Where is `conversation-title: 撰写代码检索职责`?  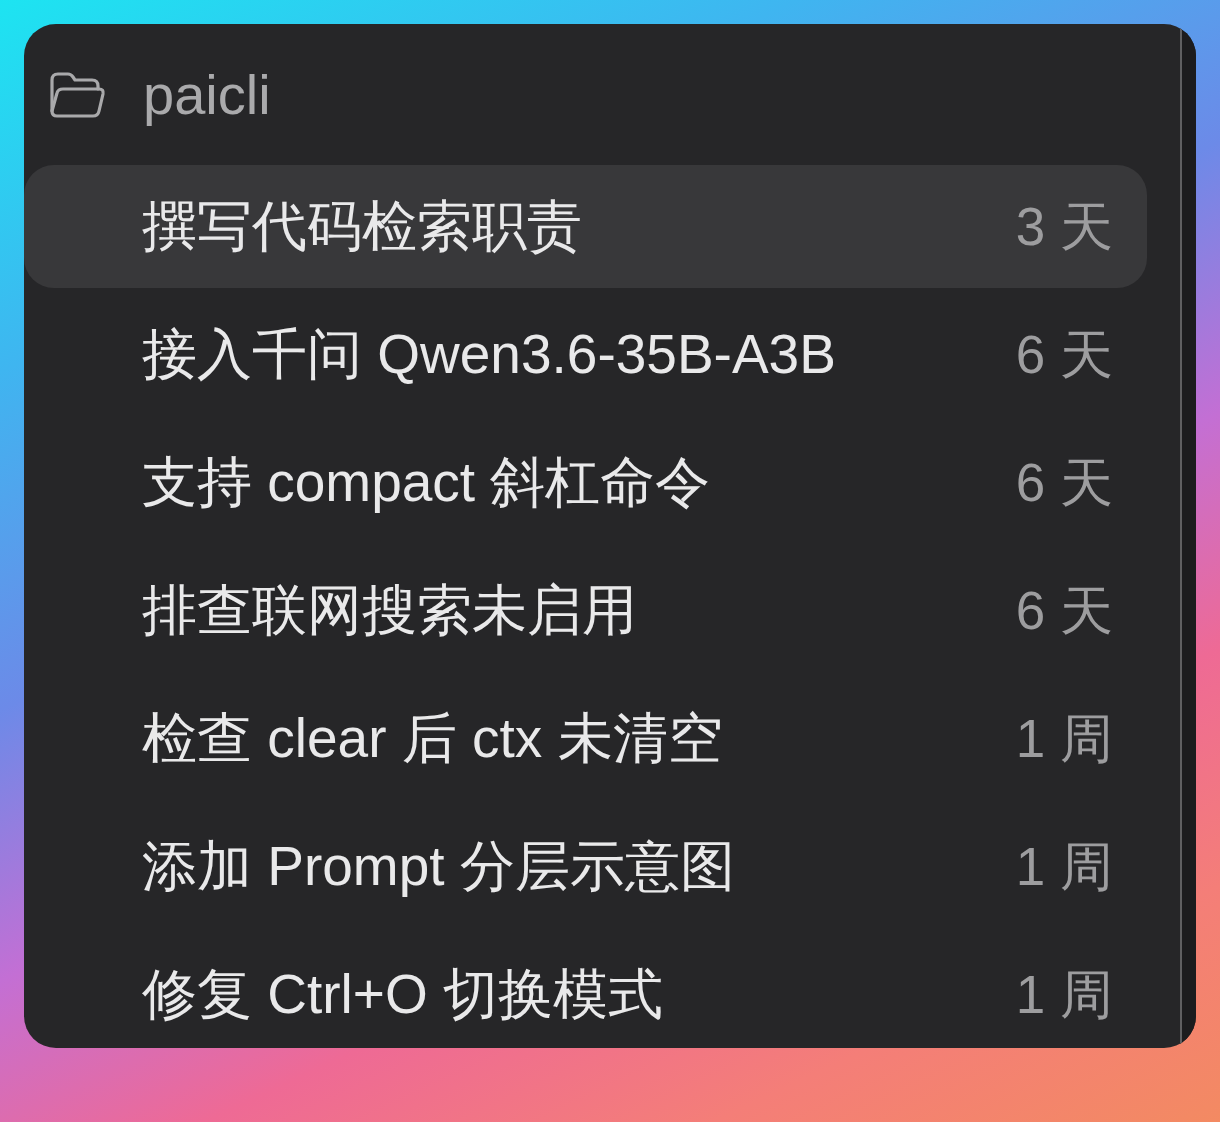 conversation-title: 撰写代码检索职责 is located at coordinates (362, 226).